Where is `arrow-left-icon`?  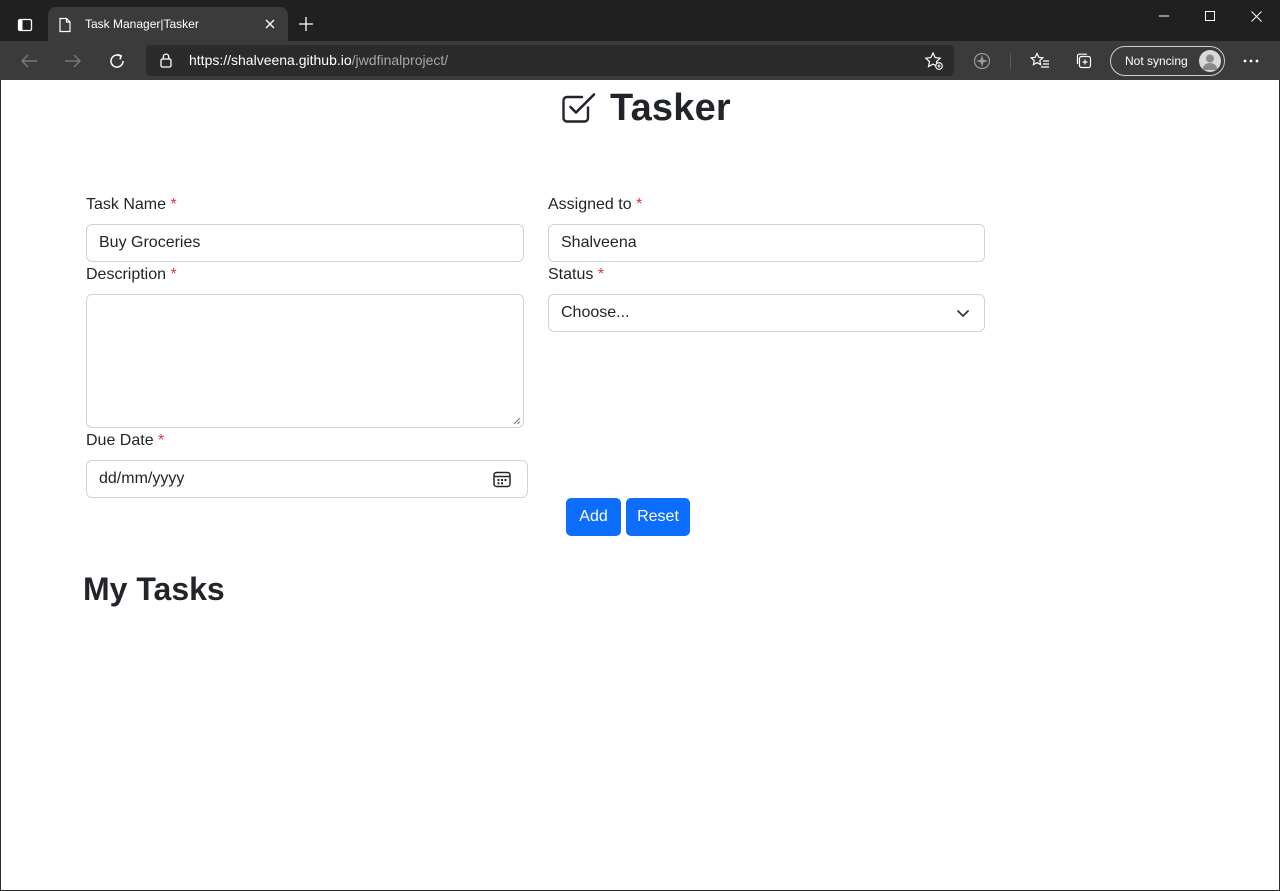 arrow-left-icon is located at coordinates (29, 61).